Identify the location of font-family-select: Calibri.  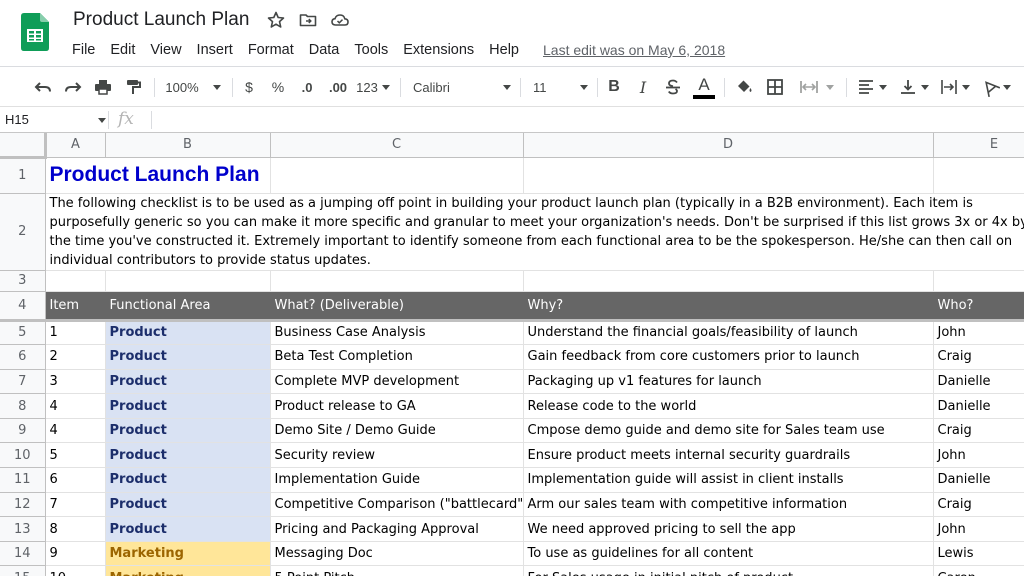
(462, 87).